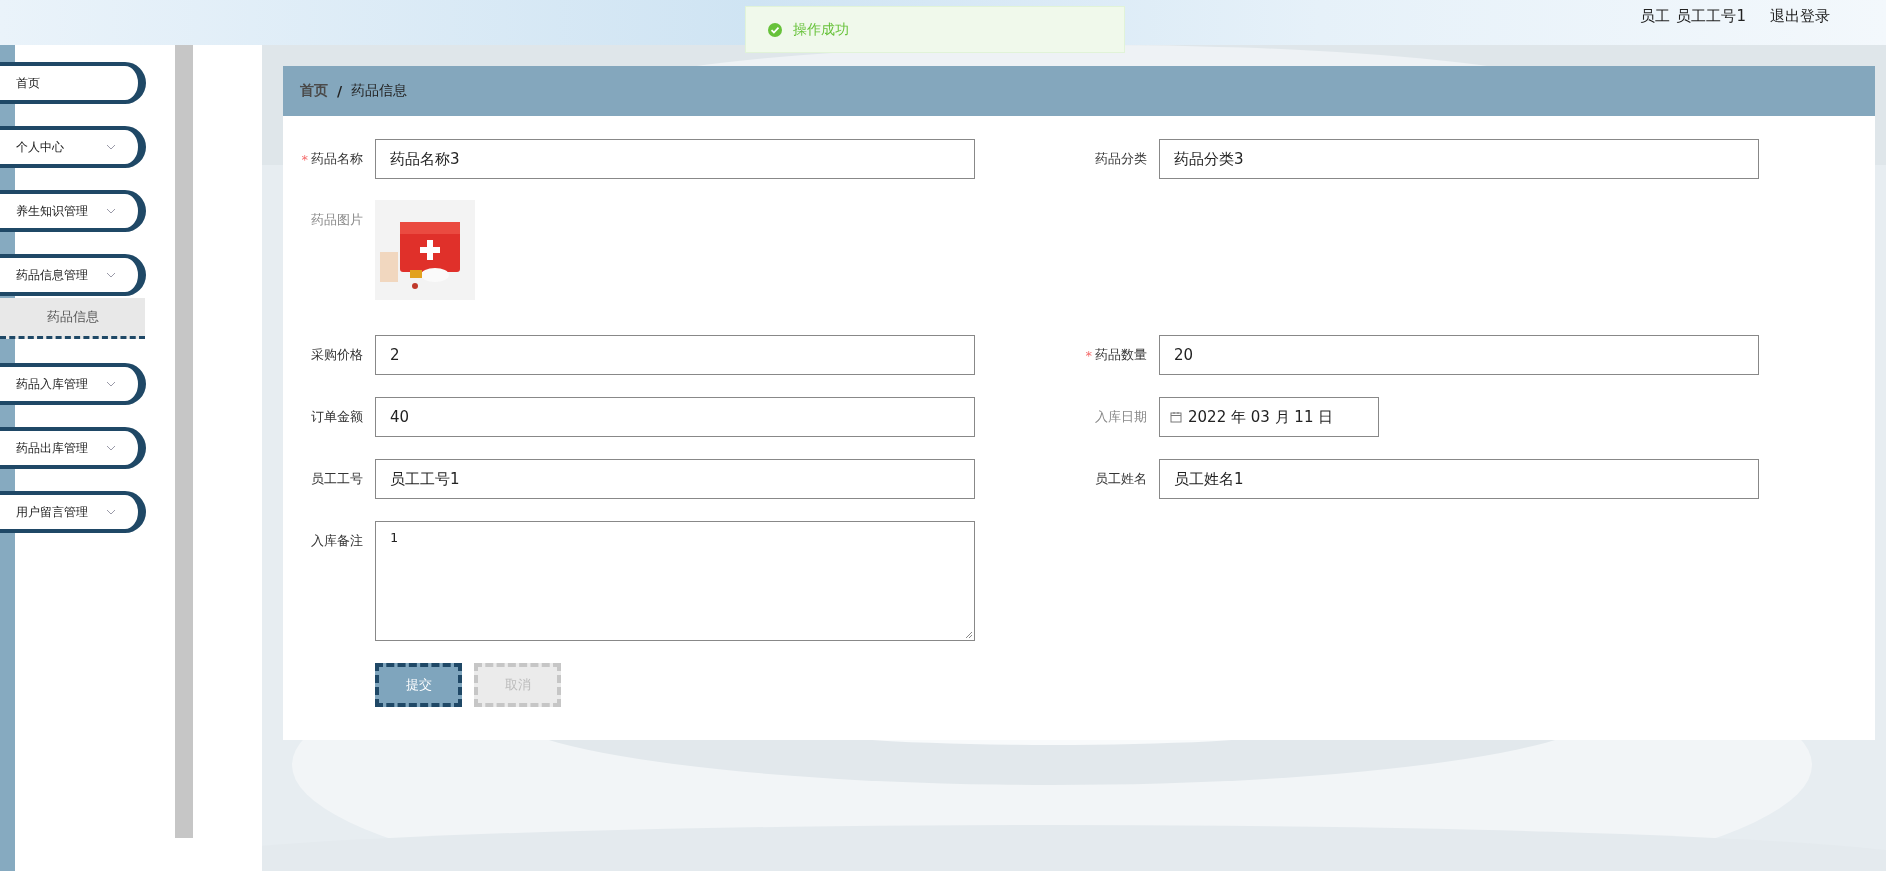 The width and height of the screenshot is (1886, 871). Describe the element at coordinates (73, 275) in the screenshot. I see `sidebar-item: 药品信息管理` at that location.